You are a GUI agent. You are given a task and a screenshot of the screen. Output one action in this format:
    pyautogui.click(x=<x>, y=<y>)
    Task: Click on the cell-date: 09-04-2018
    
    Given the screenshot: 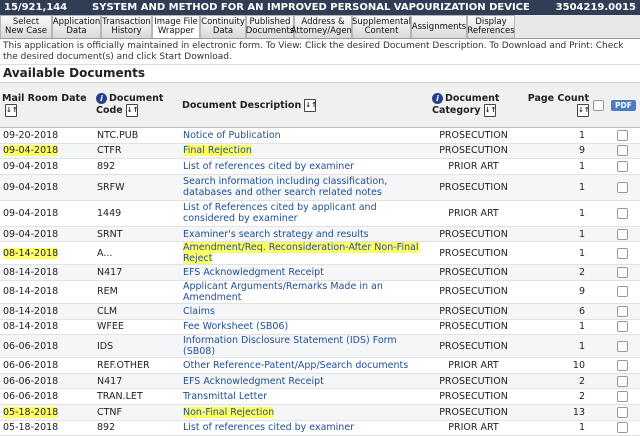 What is the action you would take?
    pyautogui.click(x=47, y=234)
    